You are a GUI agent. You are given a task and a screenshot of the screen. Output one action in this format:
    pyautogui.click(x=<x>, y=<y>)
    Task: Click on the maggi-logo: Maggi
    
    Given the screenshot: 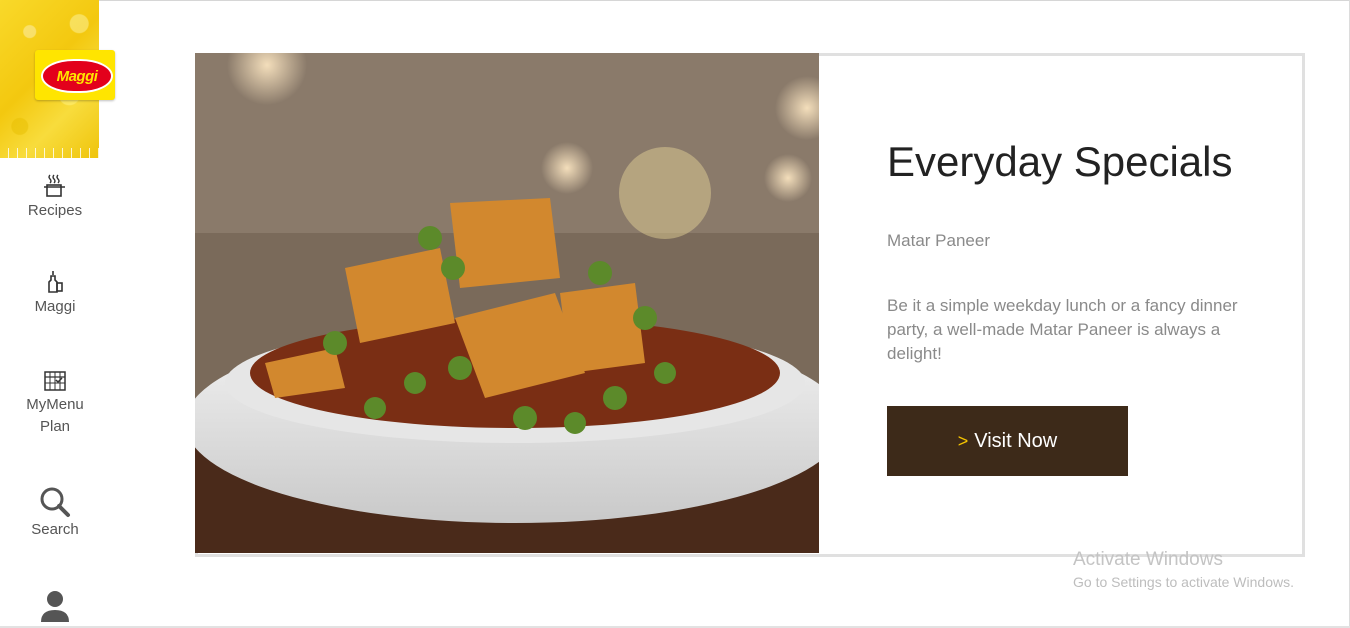 What is the action you would take?
    pyautogui.click(x=75, y=75)
    